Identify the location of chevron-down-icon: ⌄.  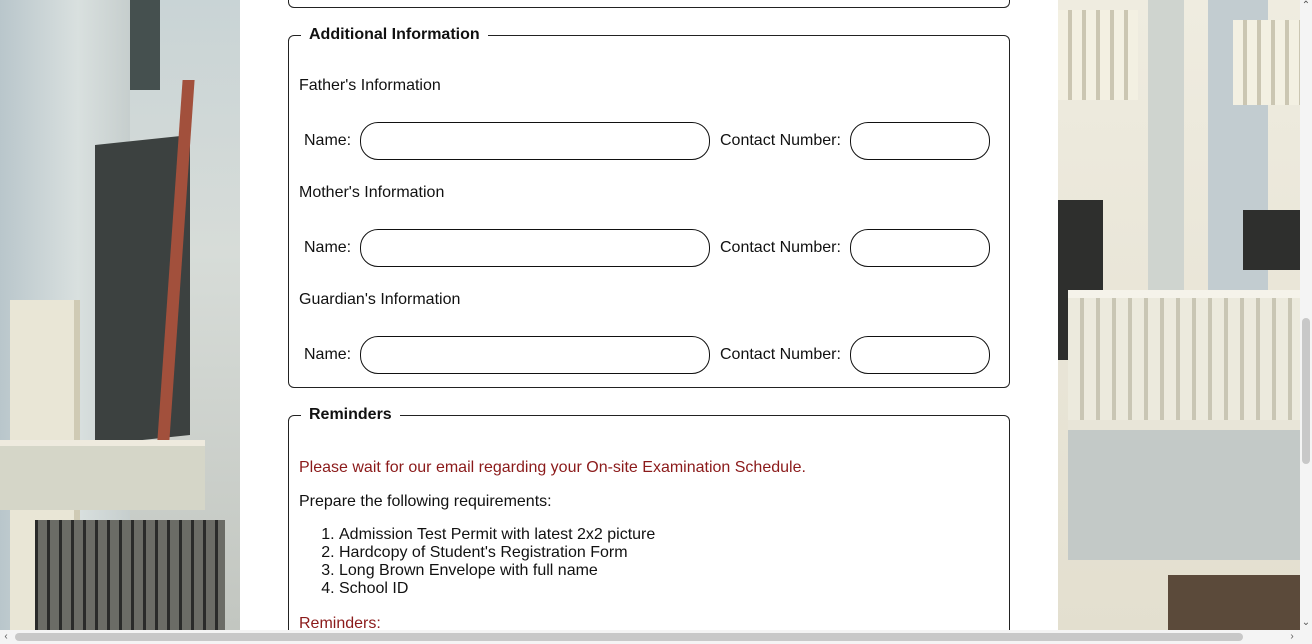
(1306, 623).